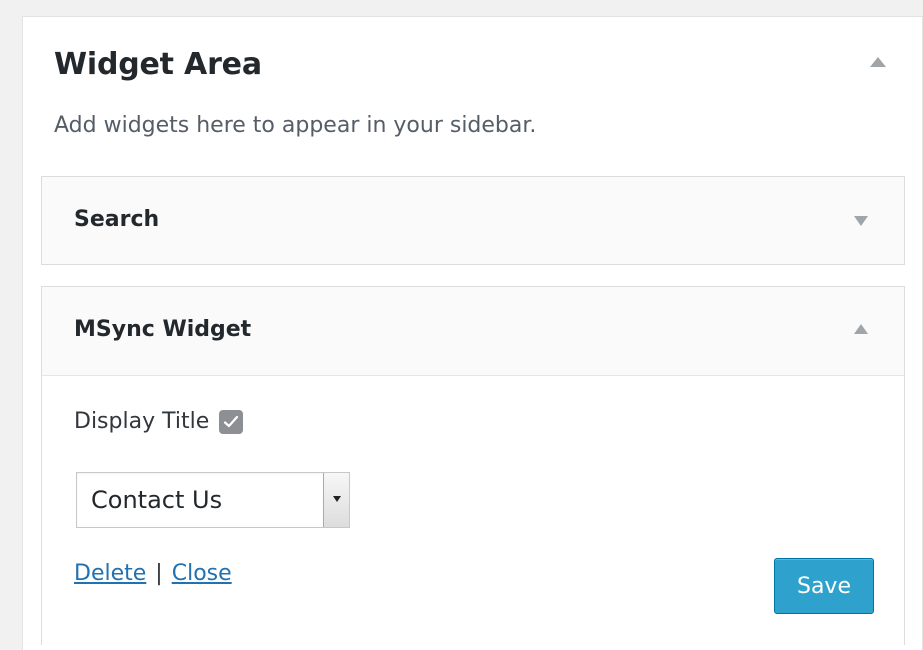 This screenshot has width=923, height=650. What do you see at coordinates (157, 500) in the screenshot?
I see `page-select-value: Contact Us` at bounding box center [157, 500].